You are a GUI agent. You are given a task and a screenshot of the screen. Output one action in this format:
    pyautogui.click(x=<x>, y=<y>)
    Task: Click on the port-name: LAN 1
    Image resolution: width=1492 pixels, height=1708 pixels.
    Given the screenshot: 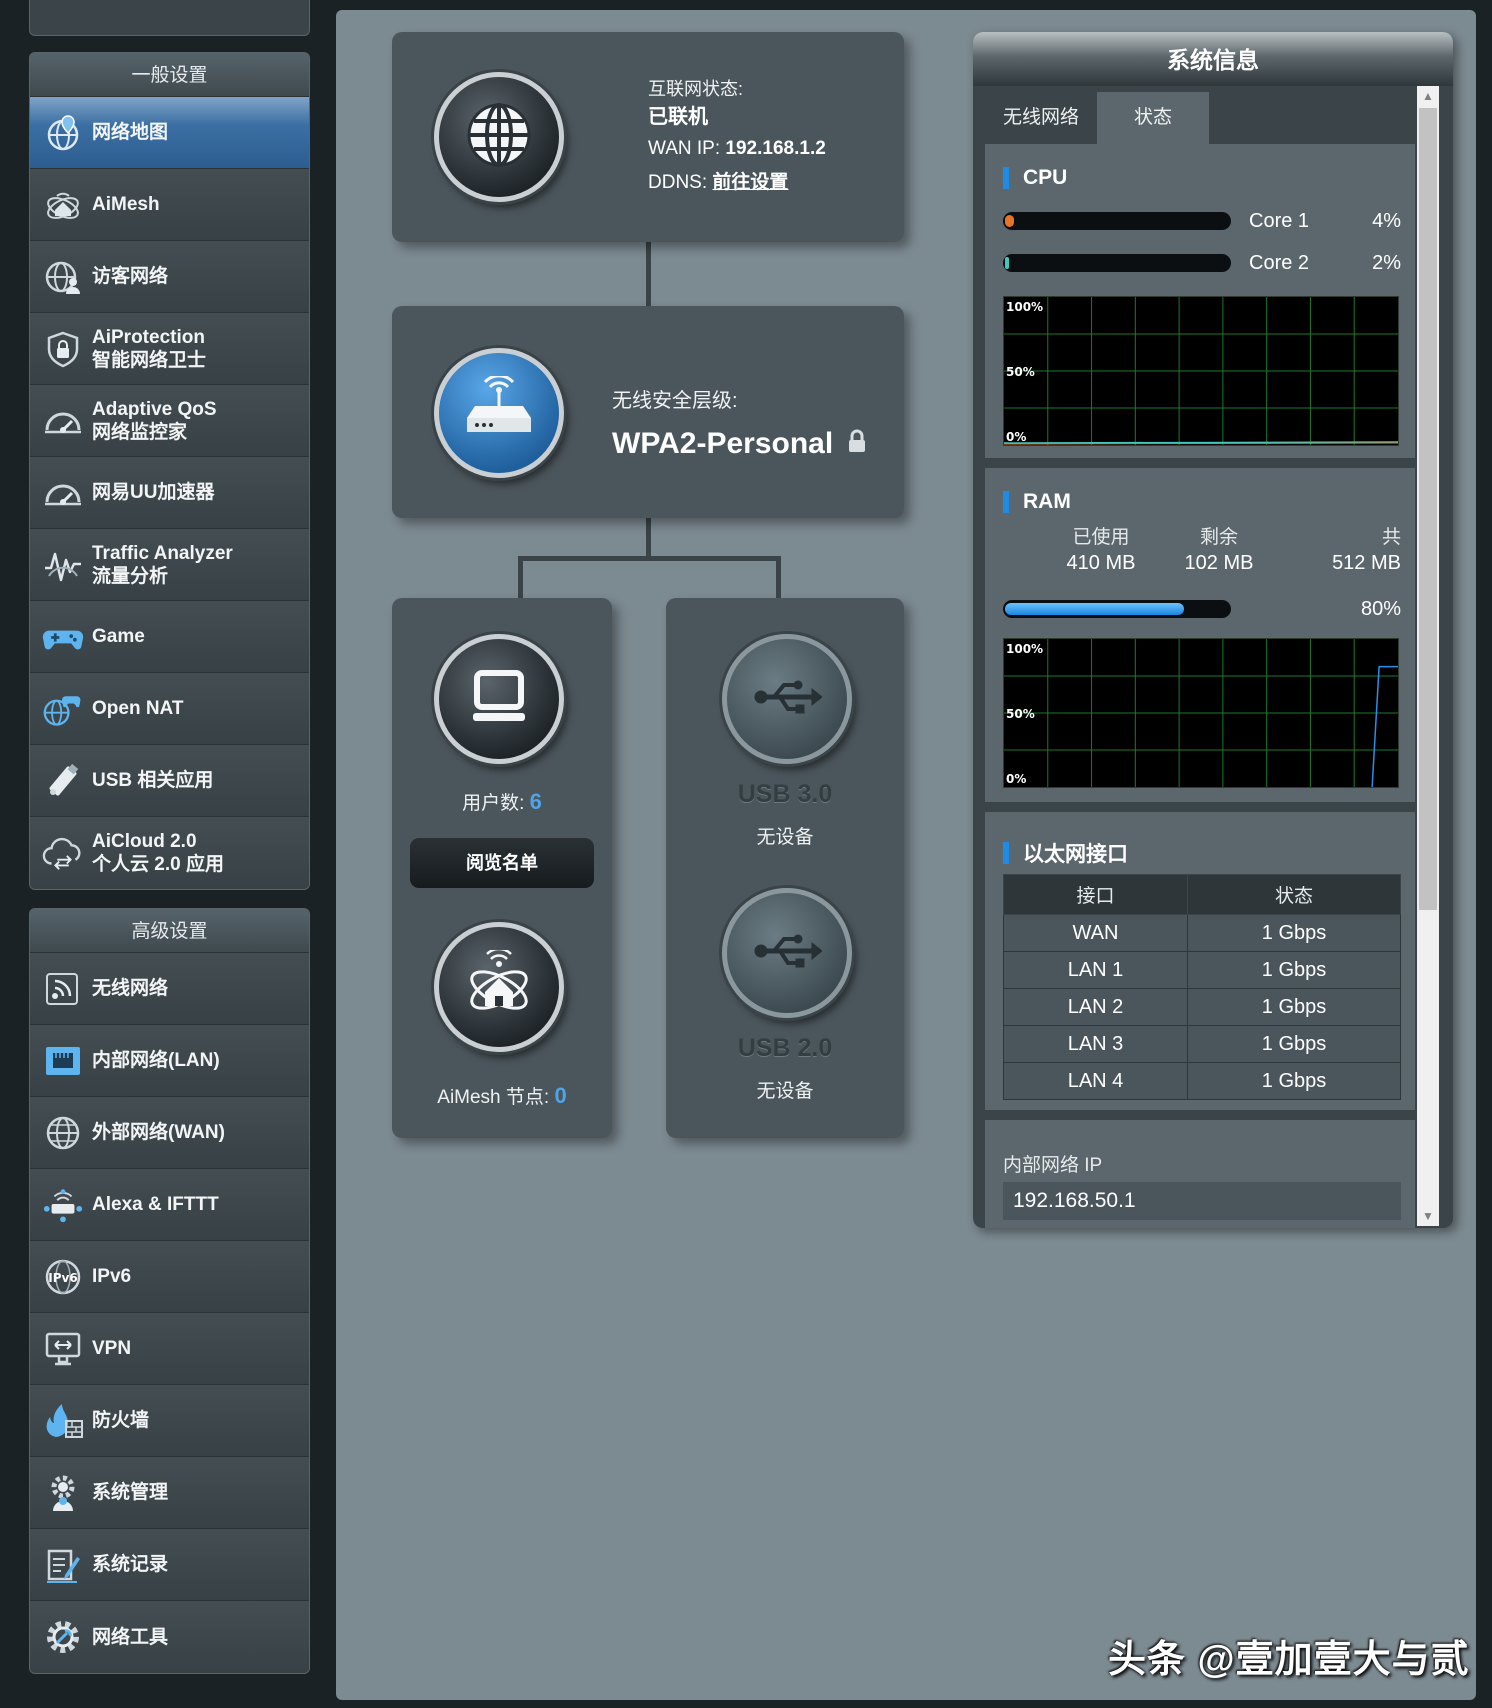 What is the action you would take?
    pyautogui.click(x=1095, y=970)
    